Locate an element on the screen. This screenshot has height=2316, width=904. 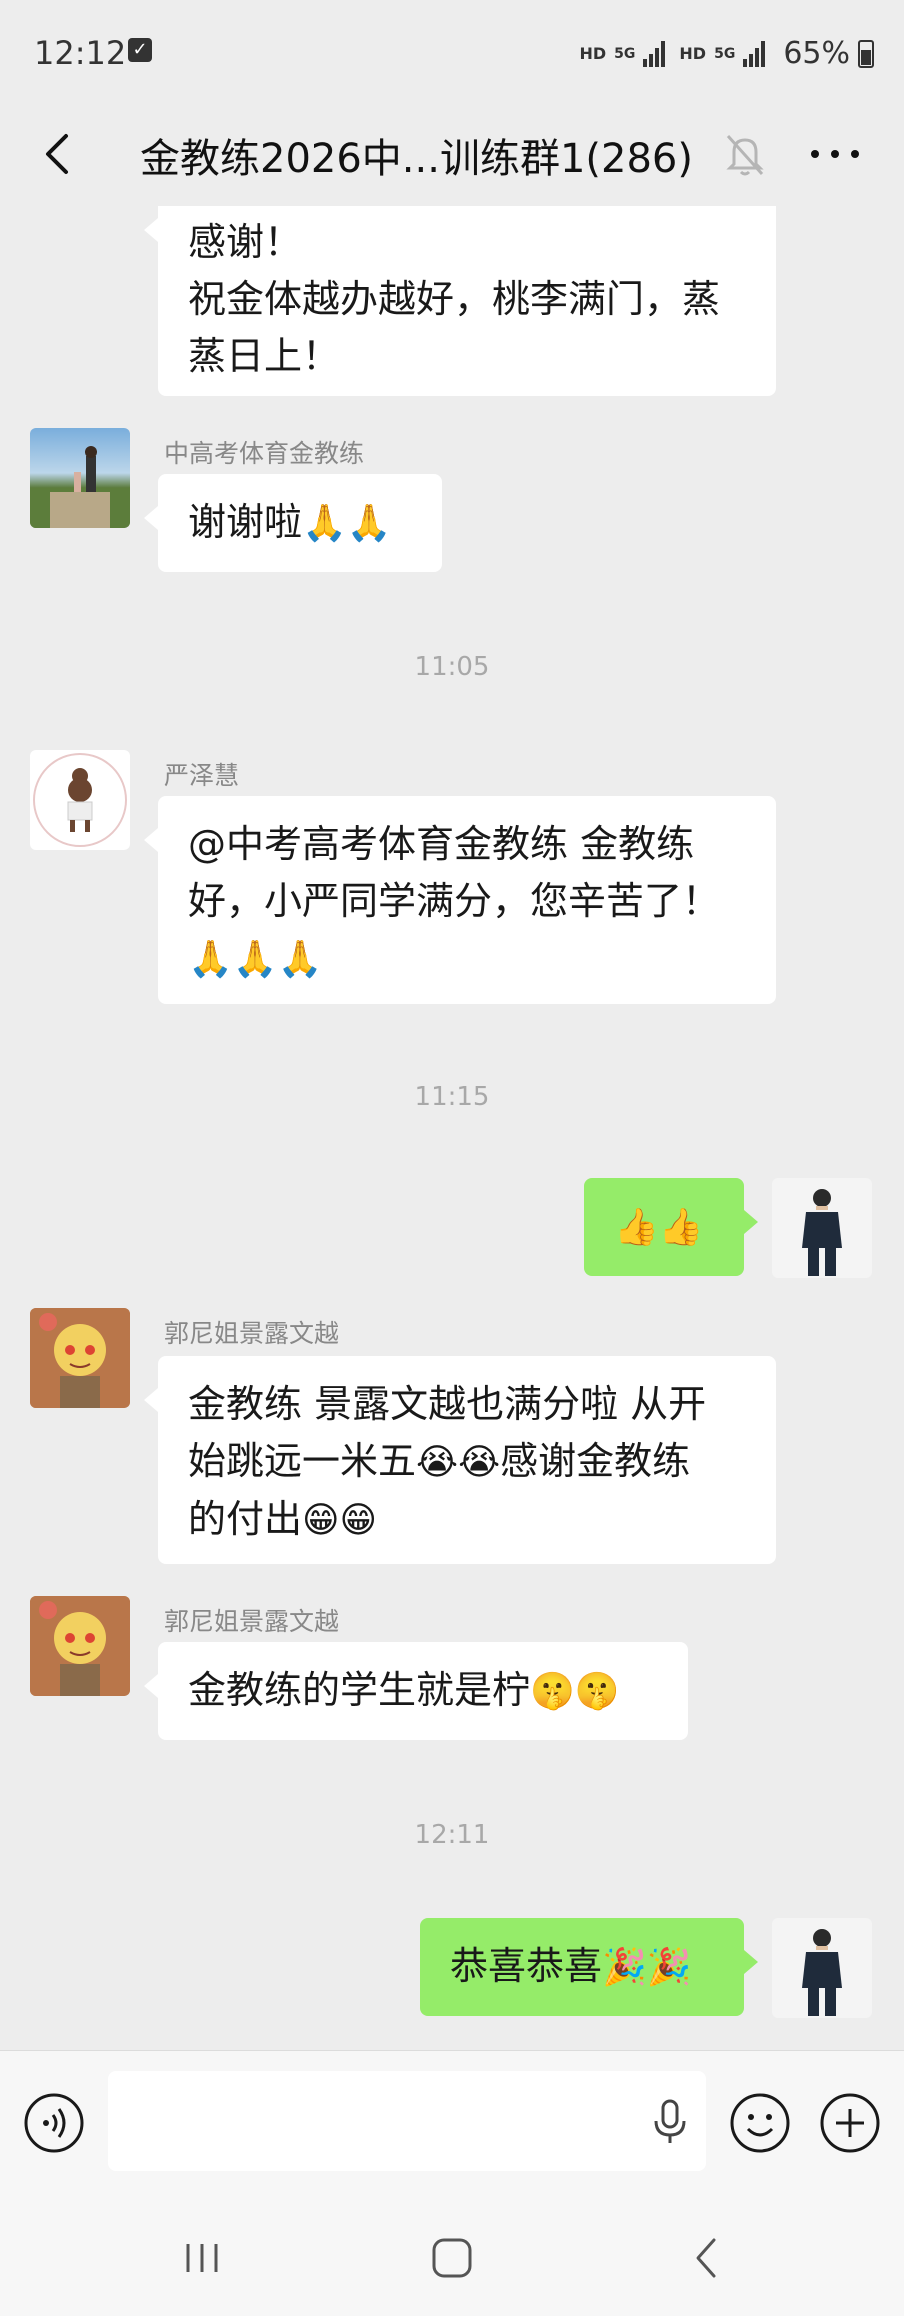
voice-icon is located at coordinates (54, 2123).